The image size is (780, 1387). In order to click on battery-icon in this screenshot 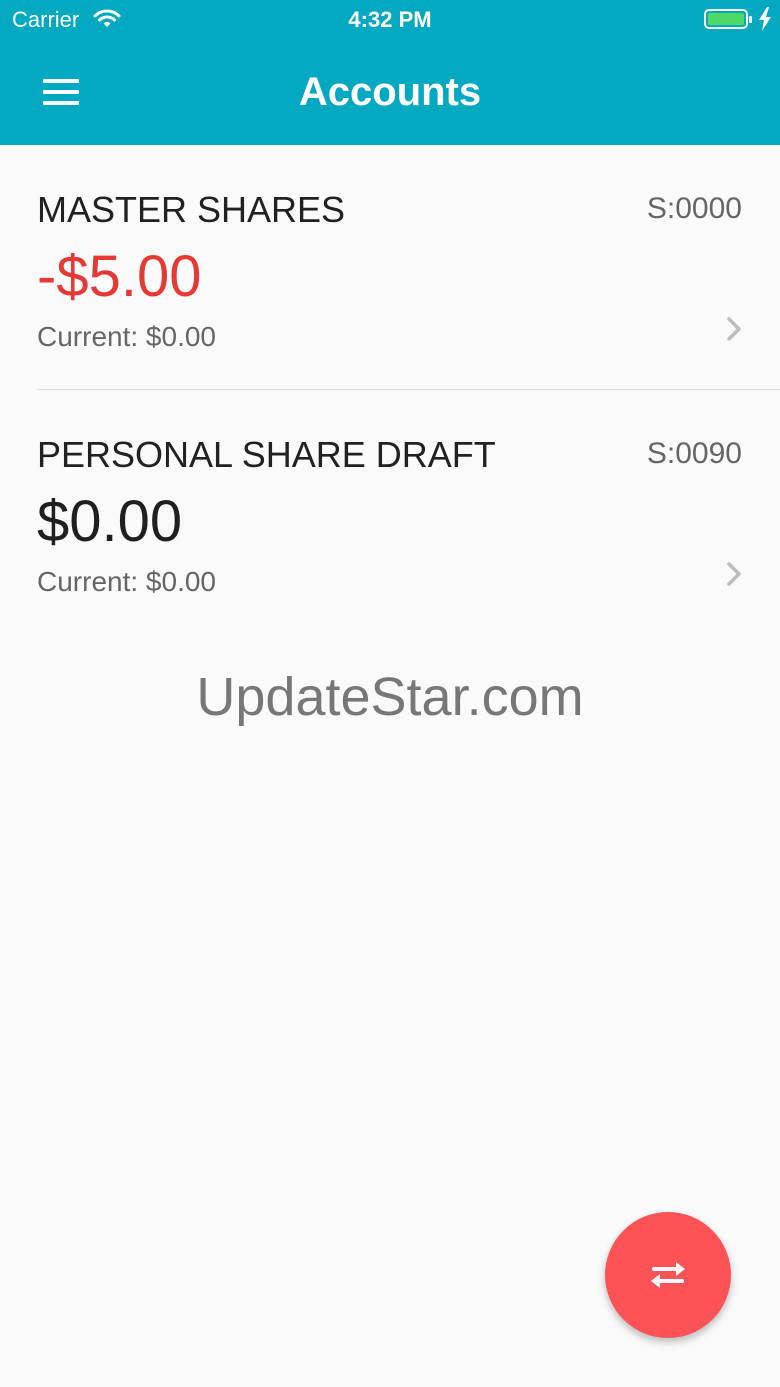, I will do `click(729, 22)`.